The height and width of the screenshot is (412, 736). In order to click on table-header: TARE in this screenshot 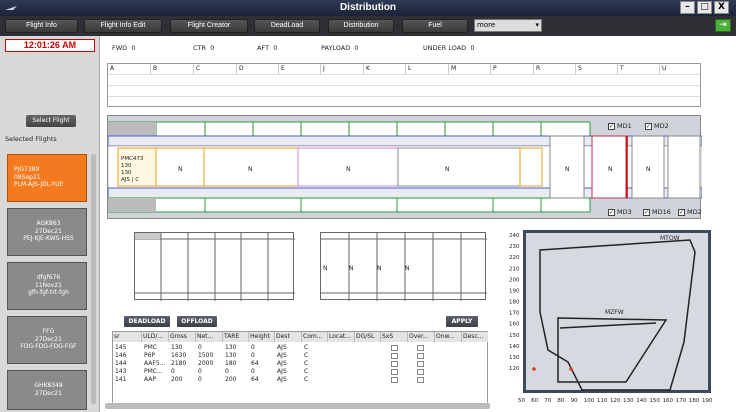, I will do `click(236, 337)`.